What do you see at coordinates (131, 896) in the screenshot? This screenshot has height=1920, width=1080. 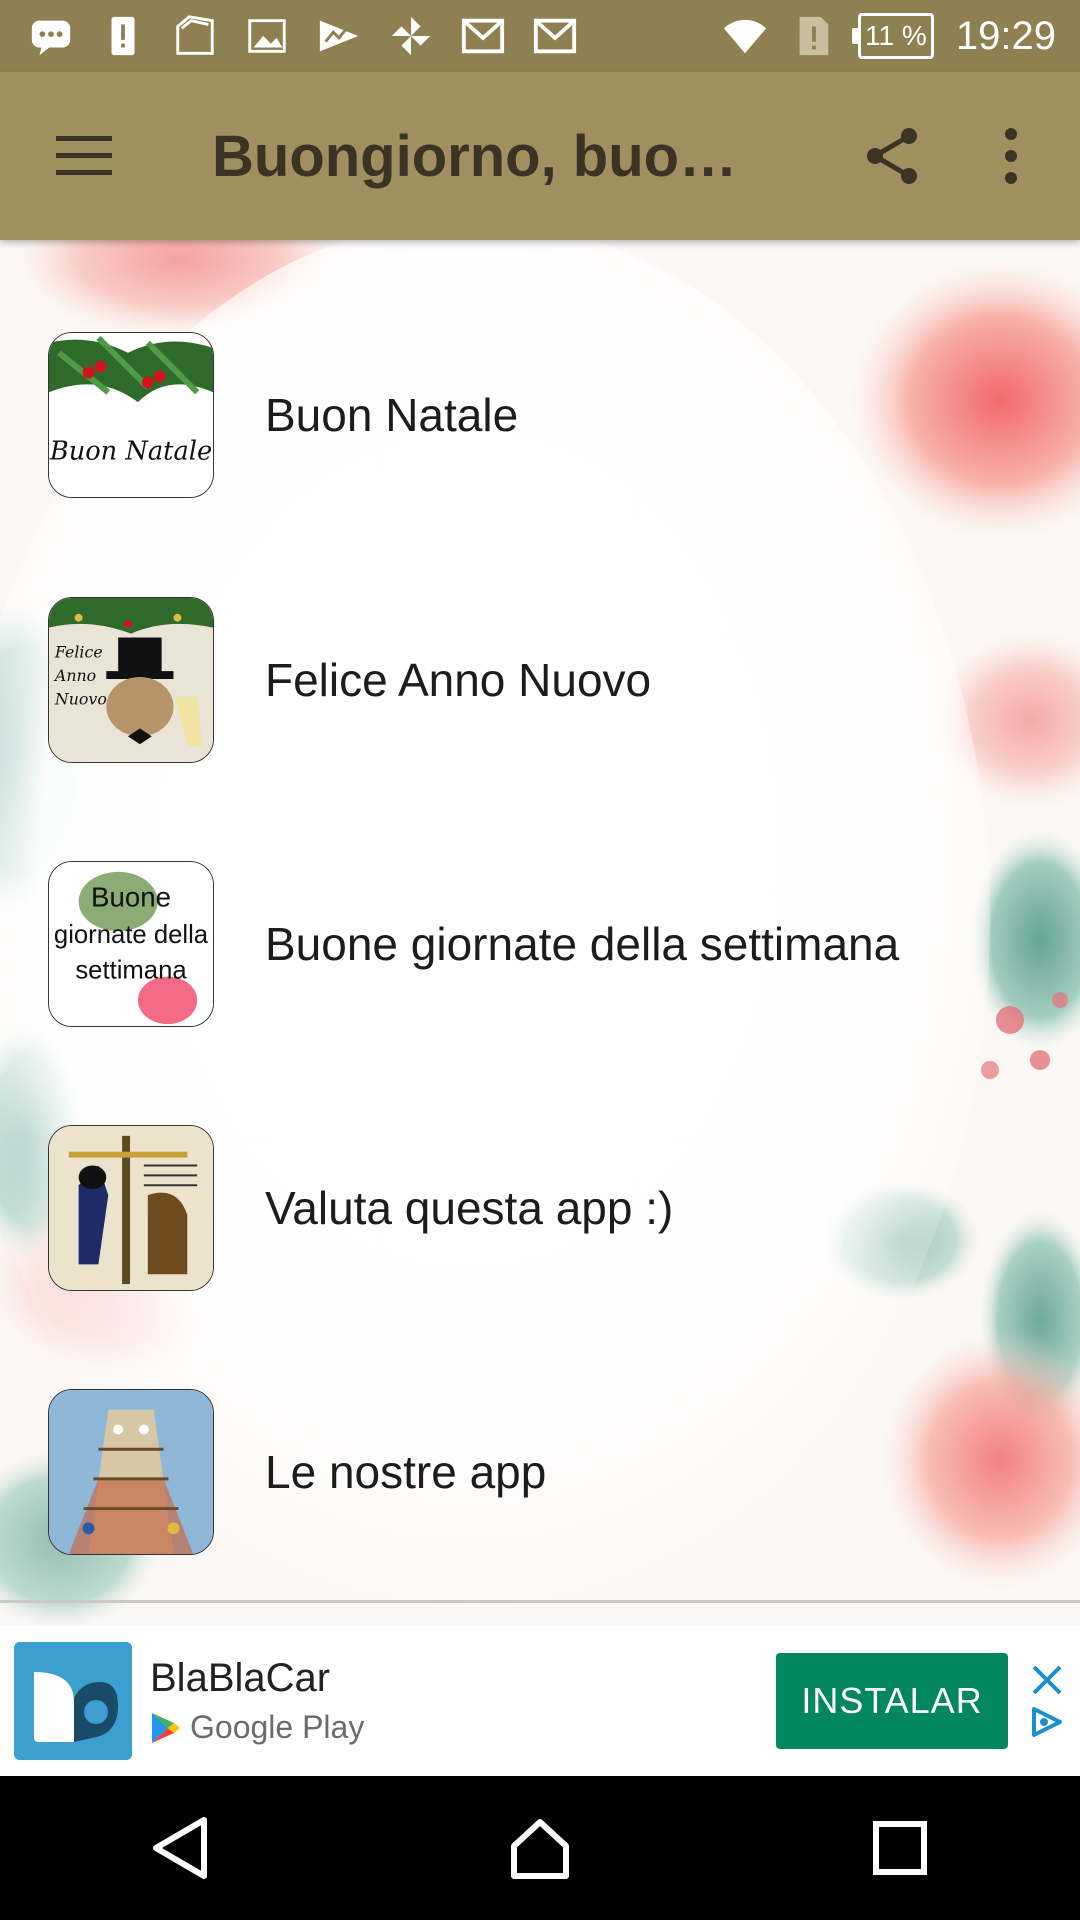 I see `svg-text: Buone` at bounding box center [131, 896].